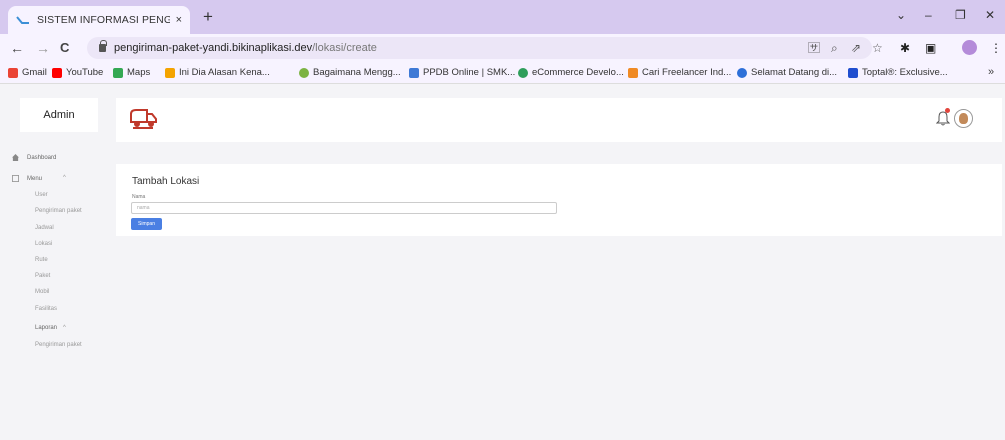 Image resolution: width=1005 pixels, height=440 pixels. Describe the element at coordinates (43, 244) in the screenshot. I see `sidebar-item-lokasi: Lokasi` at that location.